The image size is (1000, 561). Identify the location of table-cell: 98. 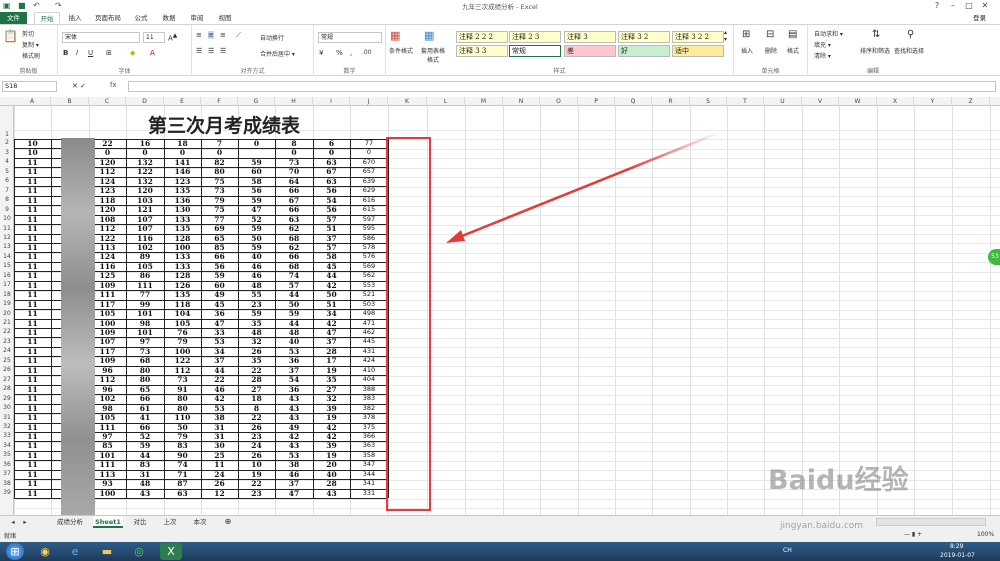
(145, 323).